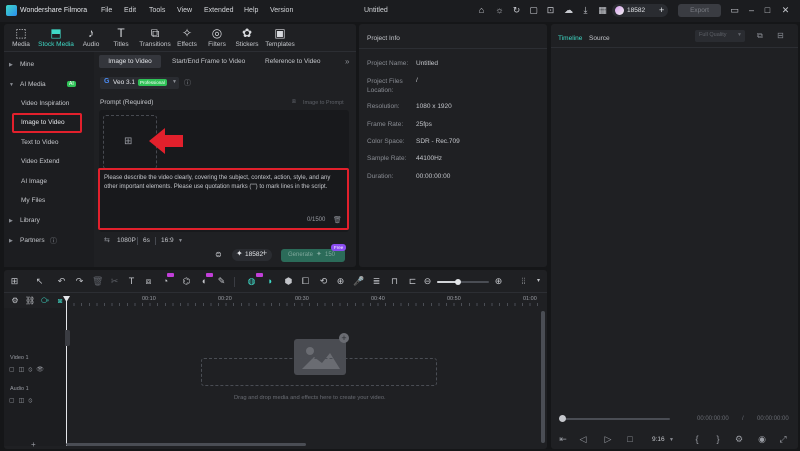 This screenshot has height=451, width=800. What do you see at coordinates (288, 281) in the screenshot?
I see `marker-icon: ⬢` at bounding box center [288, 281].